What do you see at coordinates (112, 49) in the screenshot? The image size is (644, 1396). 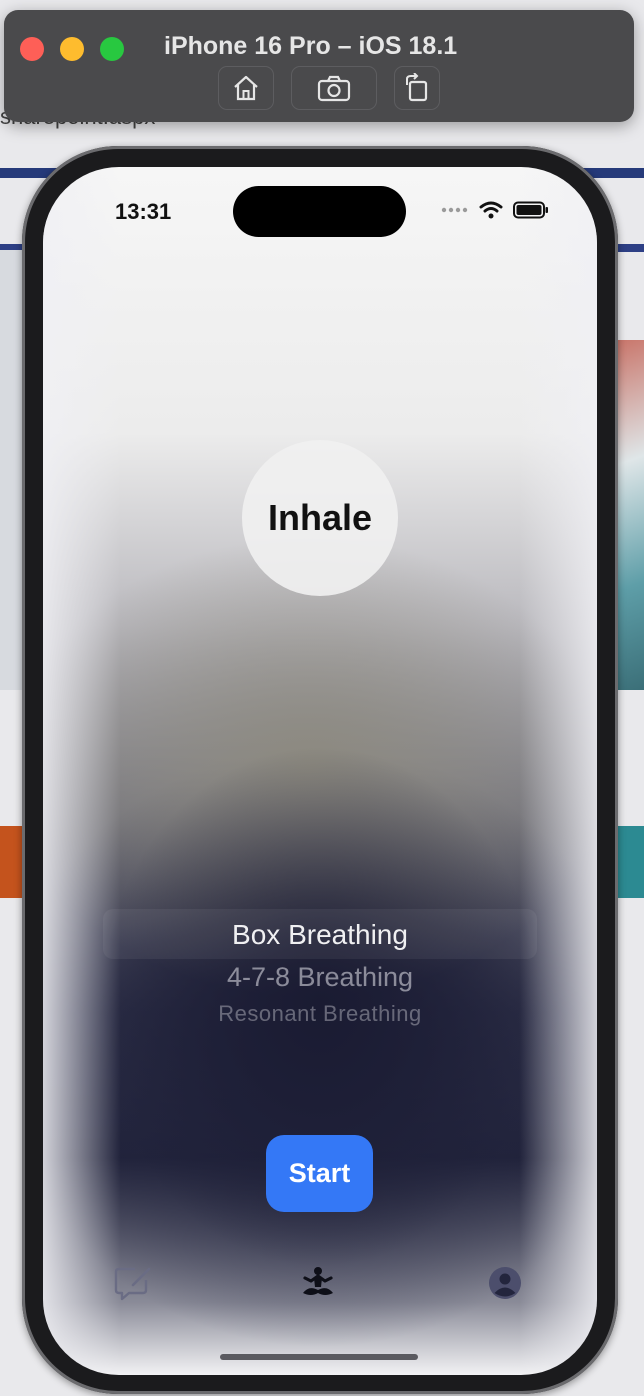 I see `zoom-window-button` at bounding box center [112, 49].